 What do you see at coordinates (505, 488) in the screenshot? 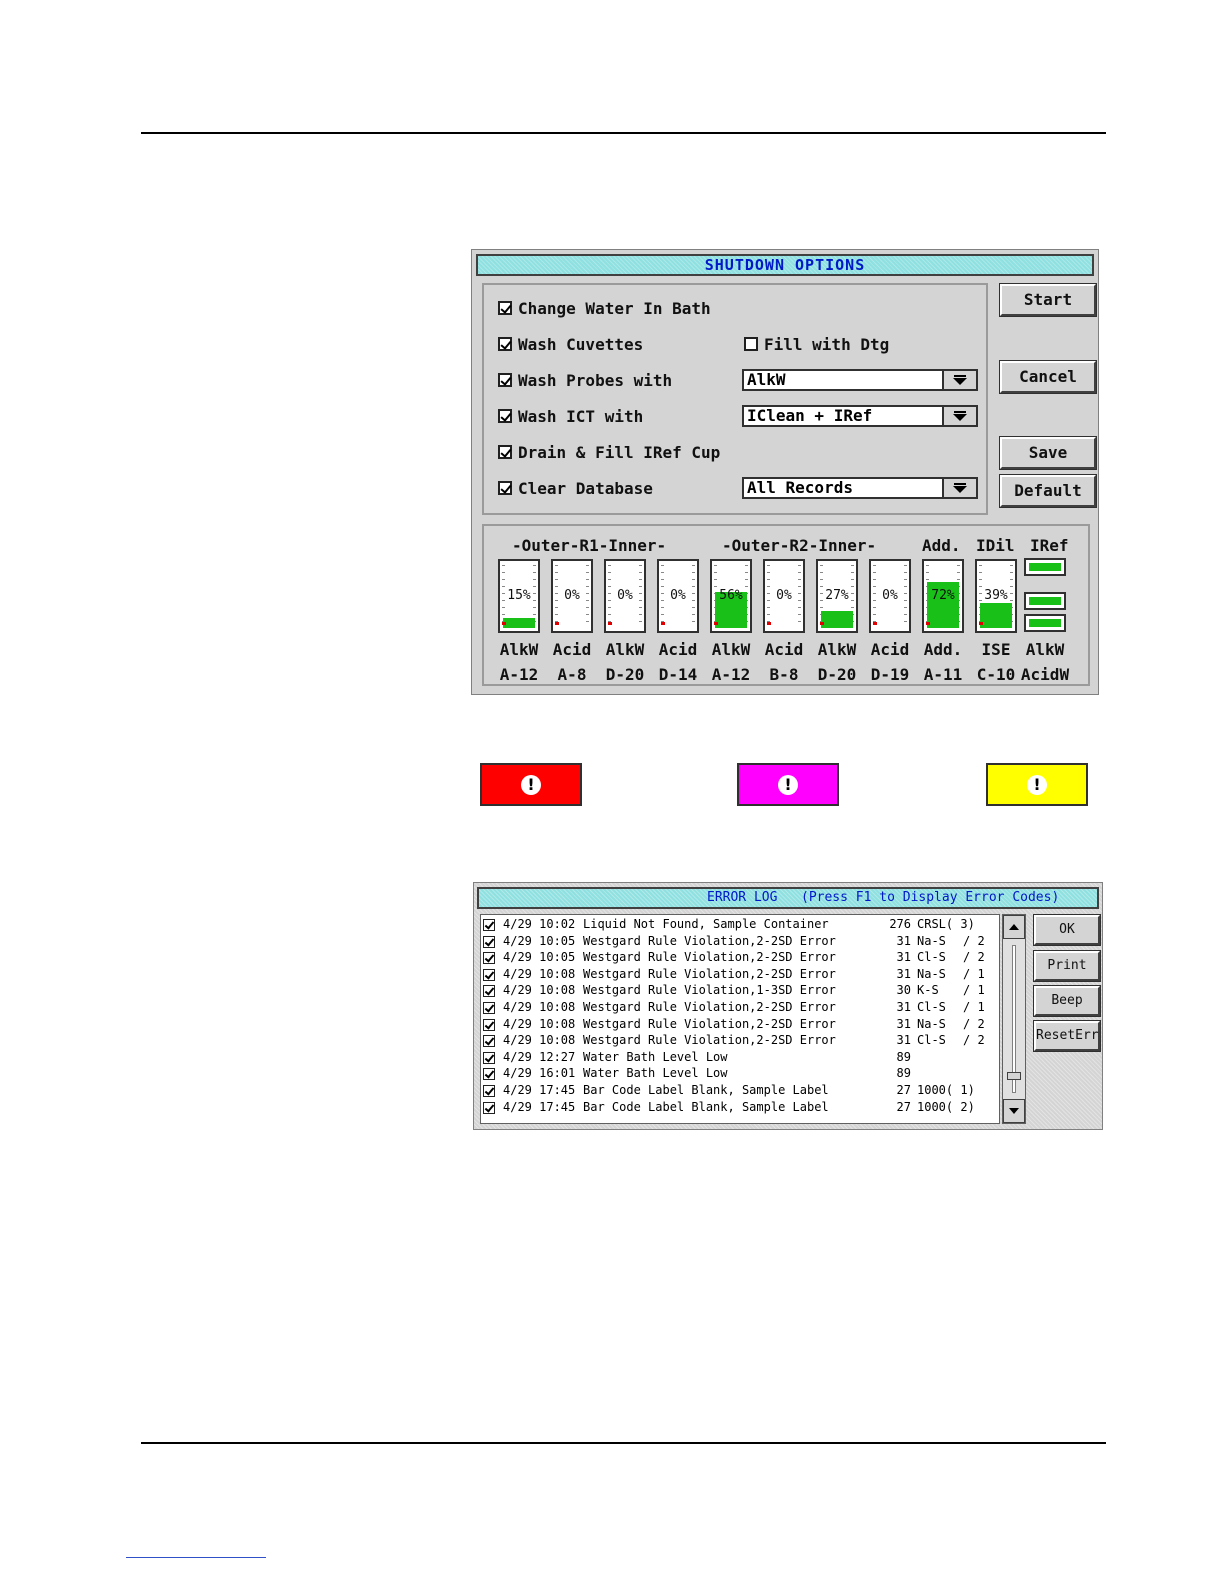
I see `clear-database-checkbox` at bounding box center [505, 488].